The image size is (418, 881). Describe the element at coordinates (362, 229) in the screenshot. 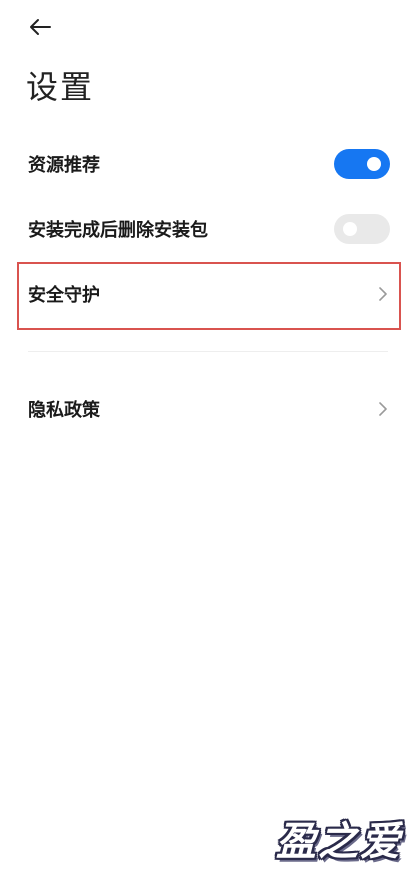

I see `delete-package-toggle` at that location.